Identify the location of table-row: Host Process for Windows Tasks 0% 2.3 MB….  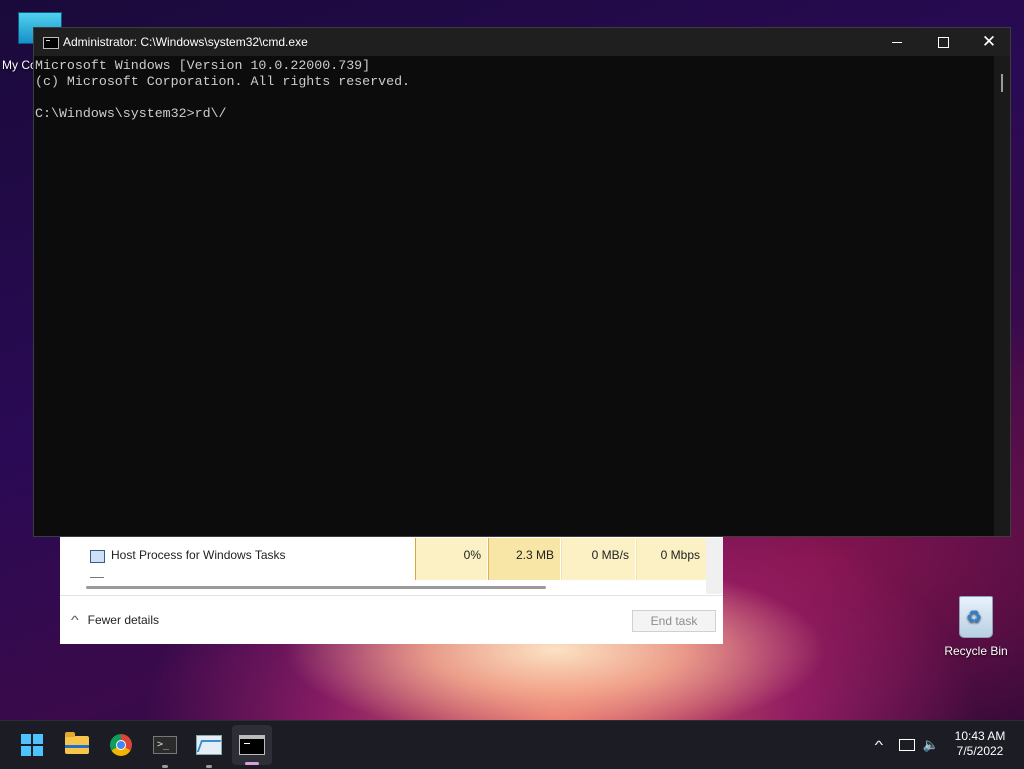
(383, 559).